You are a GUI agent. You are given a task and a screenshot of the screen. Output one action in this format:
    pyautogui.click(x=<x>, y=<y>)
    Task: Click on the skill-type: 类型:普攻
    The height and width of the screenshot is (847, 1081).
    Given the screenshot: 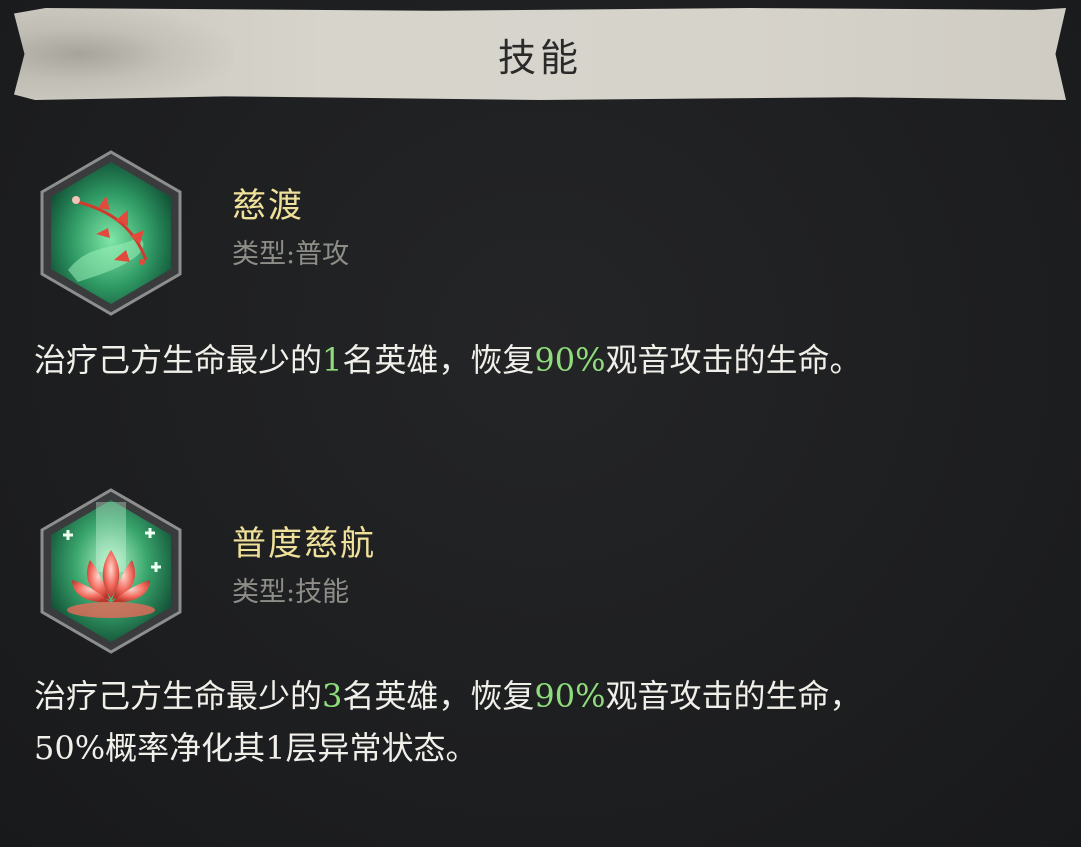 What is the action you would take?
    pyautogui.click(x=291, y=254)
    